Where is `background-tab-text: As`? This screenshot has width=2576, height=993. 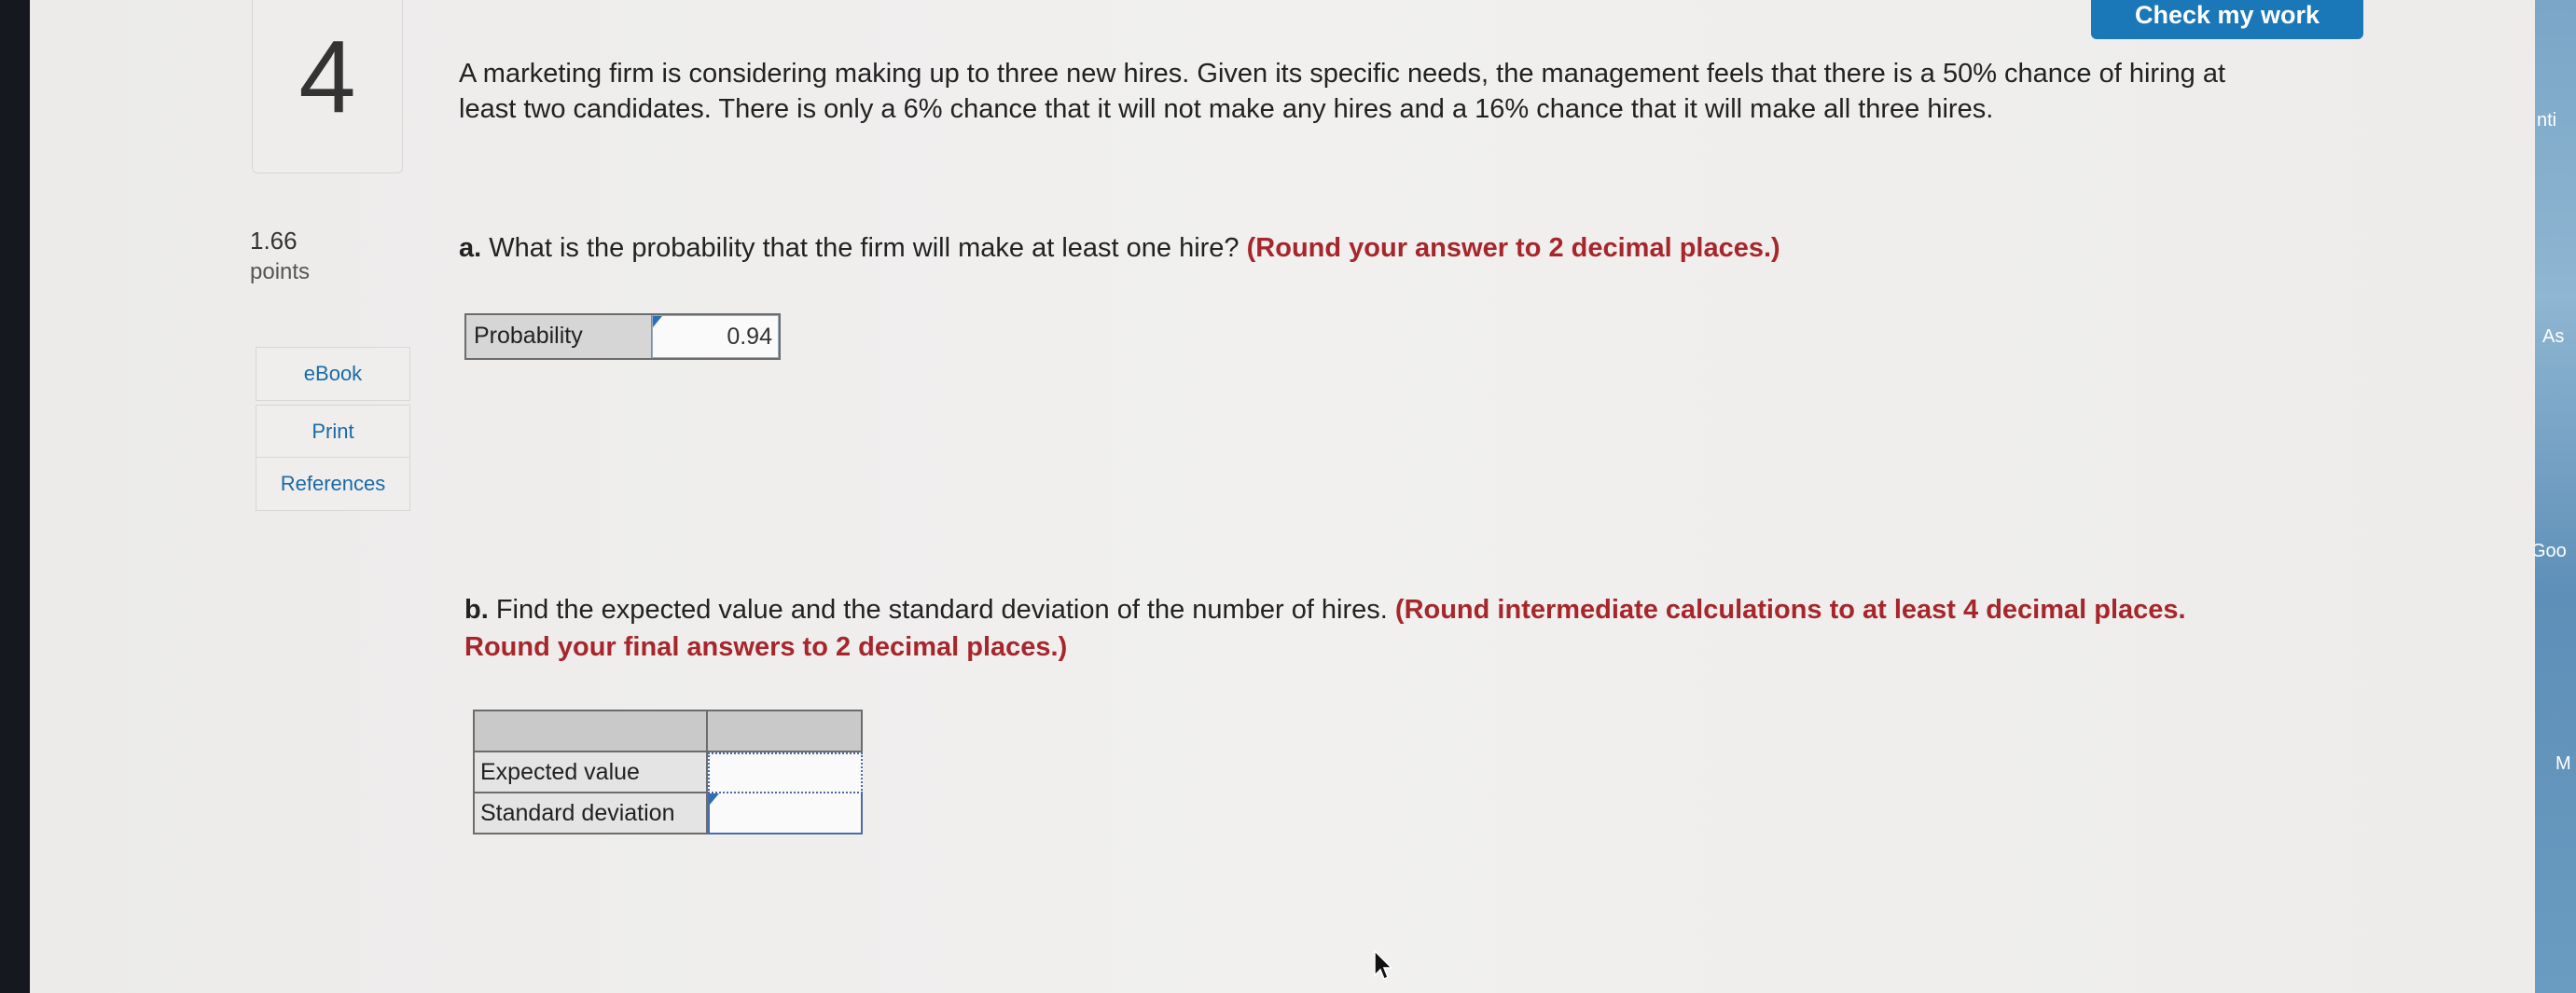
background-tab-text: As is located at coordinates (2553, 336).